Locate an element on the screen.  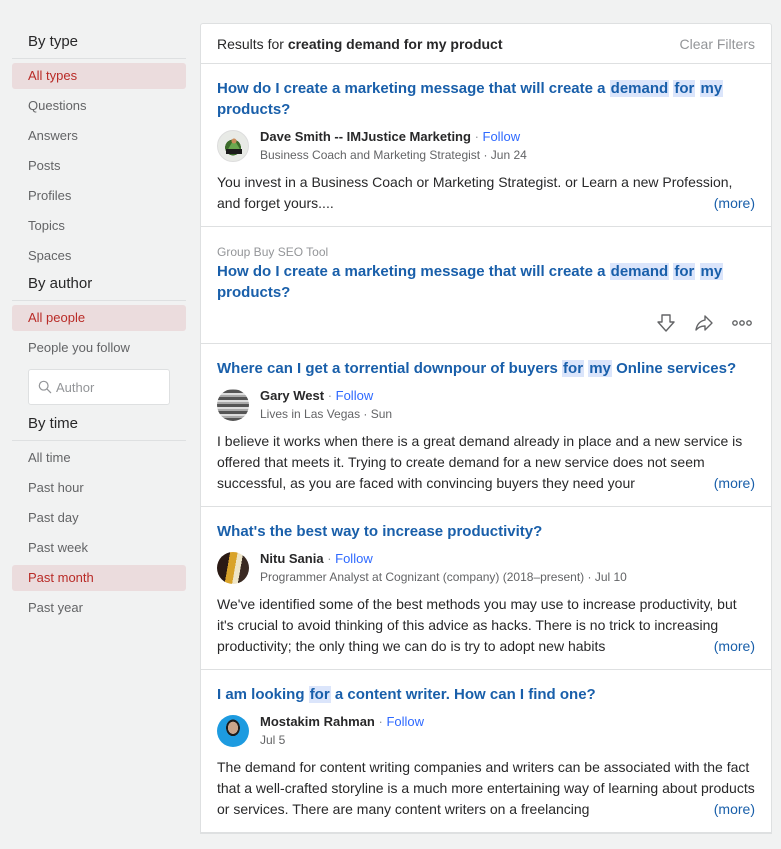
more-options-icon is located at coordinates (742, 323).